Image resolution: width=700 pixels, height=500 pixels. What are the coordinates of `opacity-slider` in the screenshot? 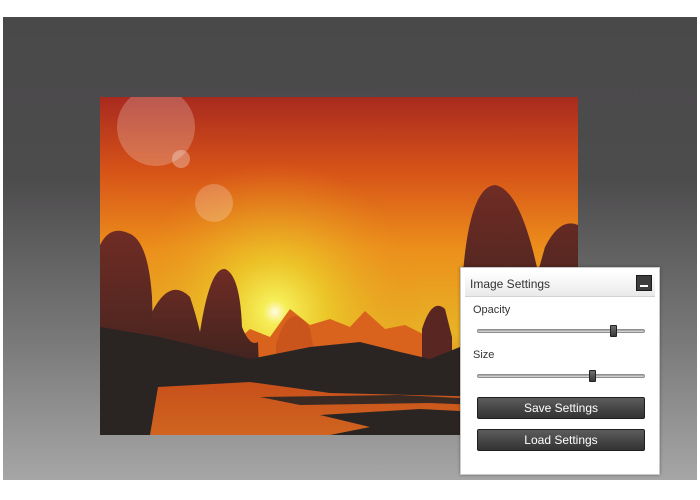 It's located at (561, 331).